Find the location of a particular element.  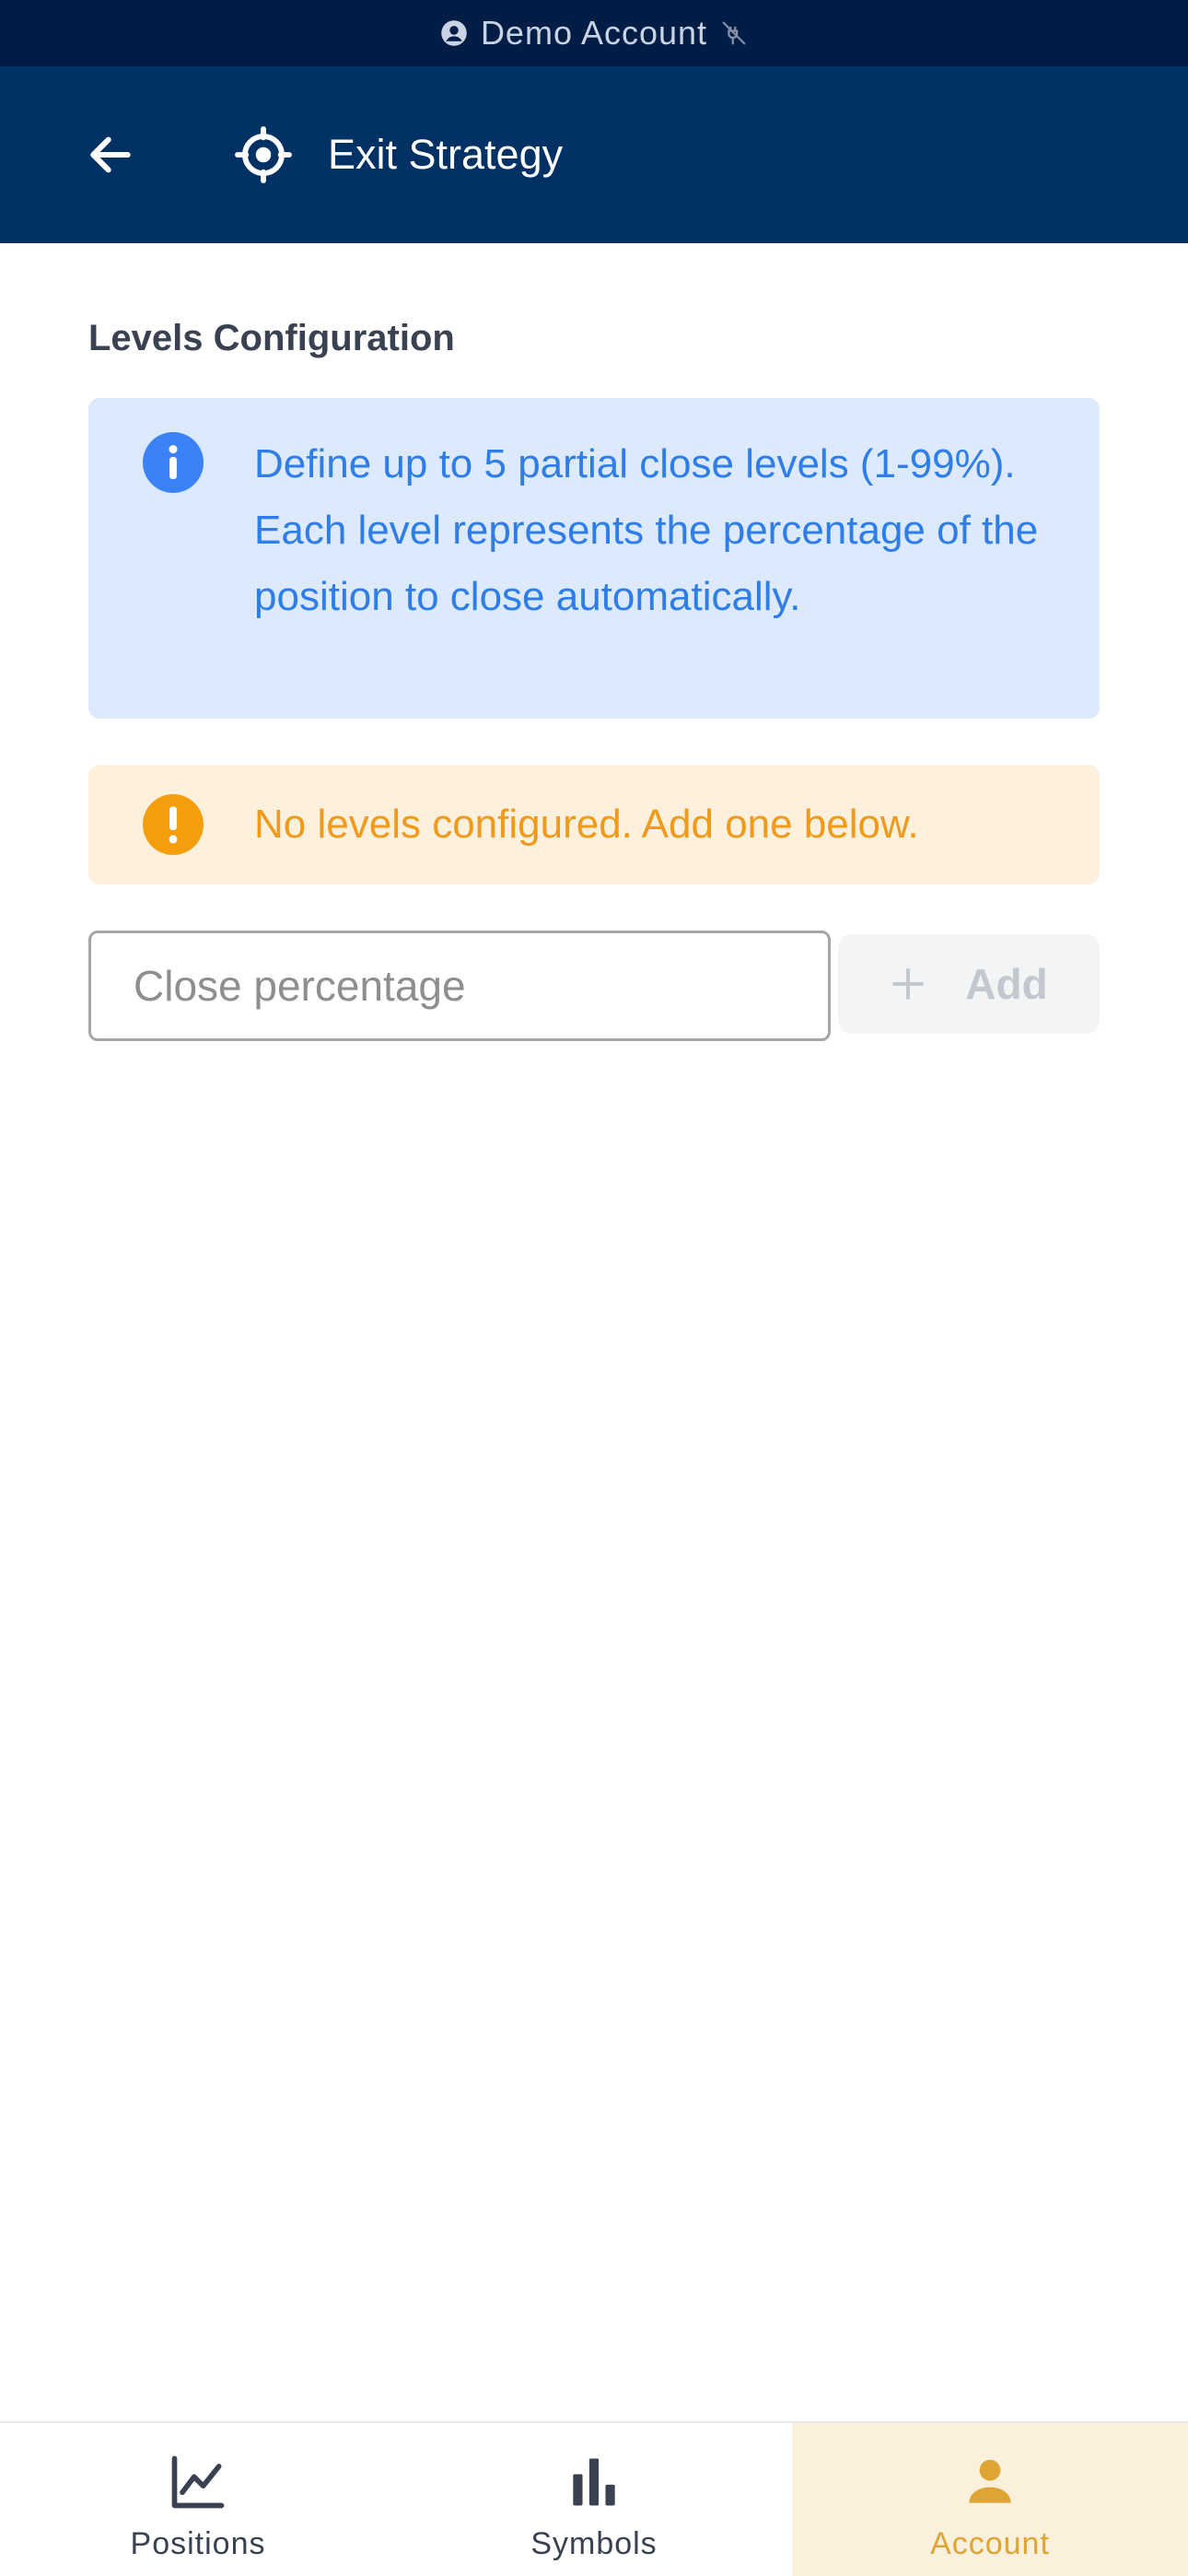

add-level-button: Add is located at coordinates (969, 984).